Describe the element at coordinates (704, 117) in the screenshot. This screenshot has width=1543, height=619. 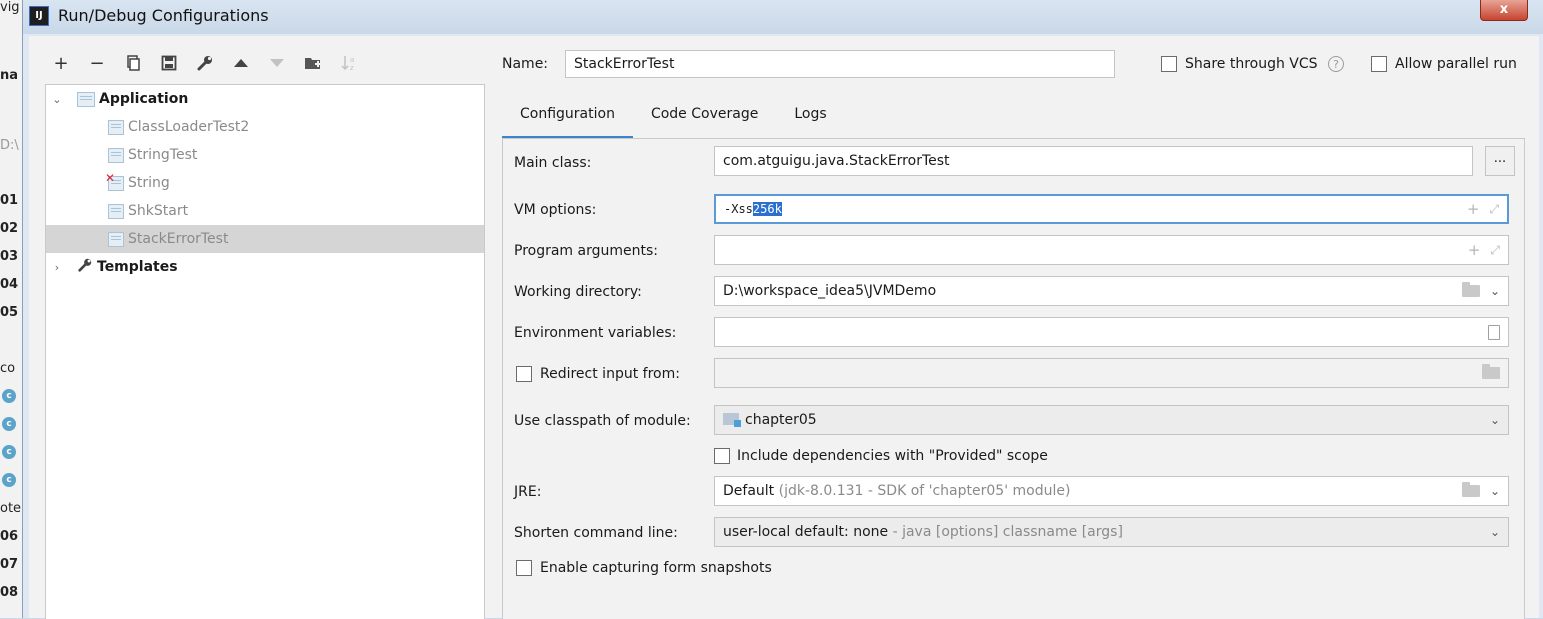
I see `tab-code-coverage: Code Coverage` at that location.